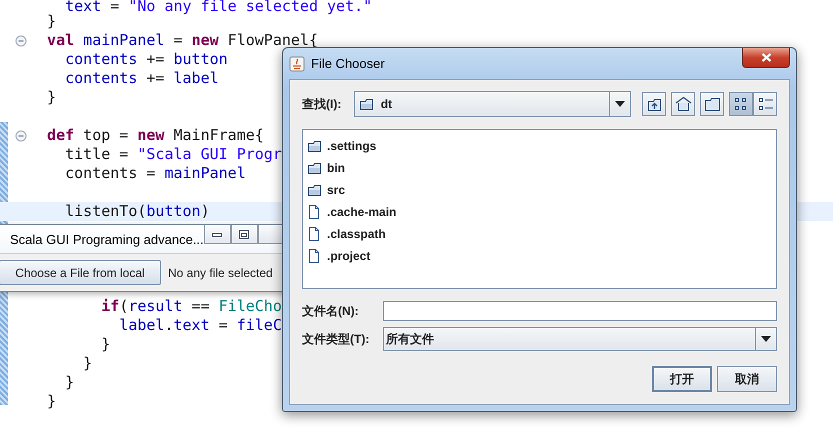  I want to click on code-line: label.text = fileC, so click(200, 325).